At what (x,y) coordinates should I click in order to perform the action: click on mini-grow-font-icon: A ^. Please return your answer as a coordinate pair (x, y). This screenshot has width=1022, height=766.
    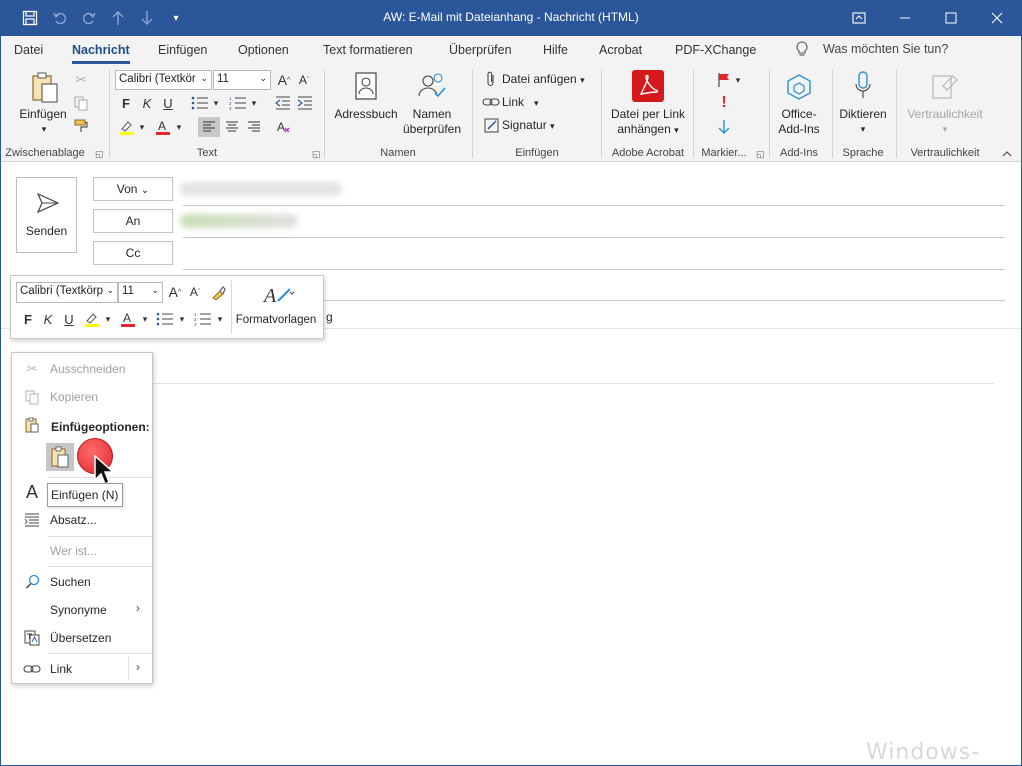
    Looking at the image, I should click on (175, 292).